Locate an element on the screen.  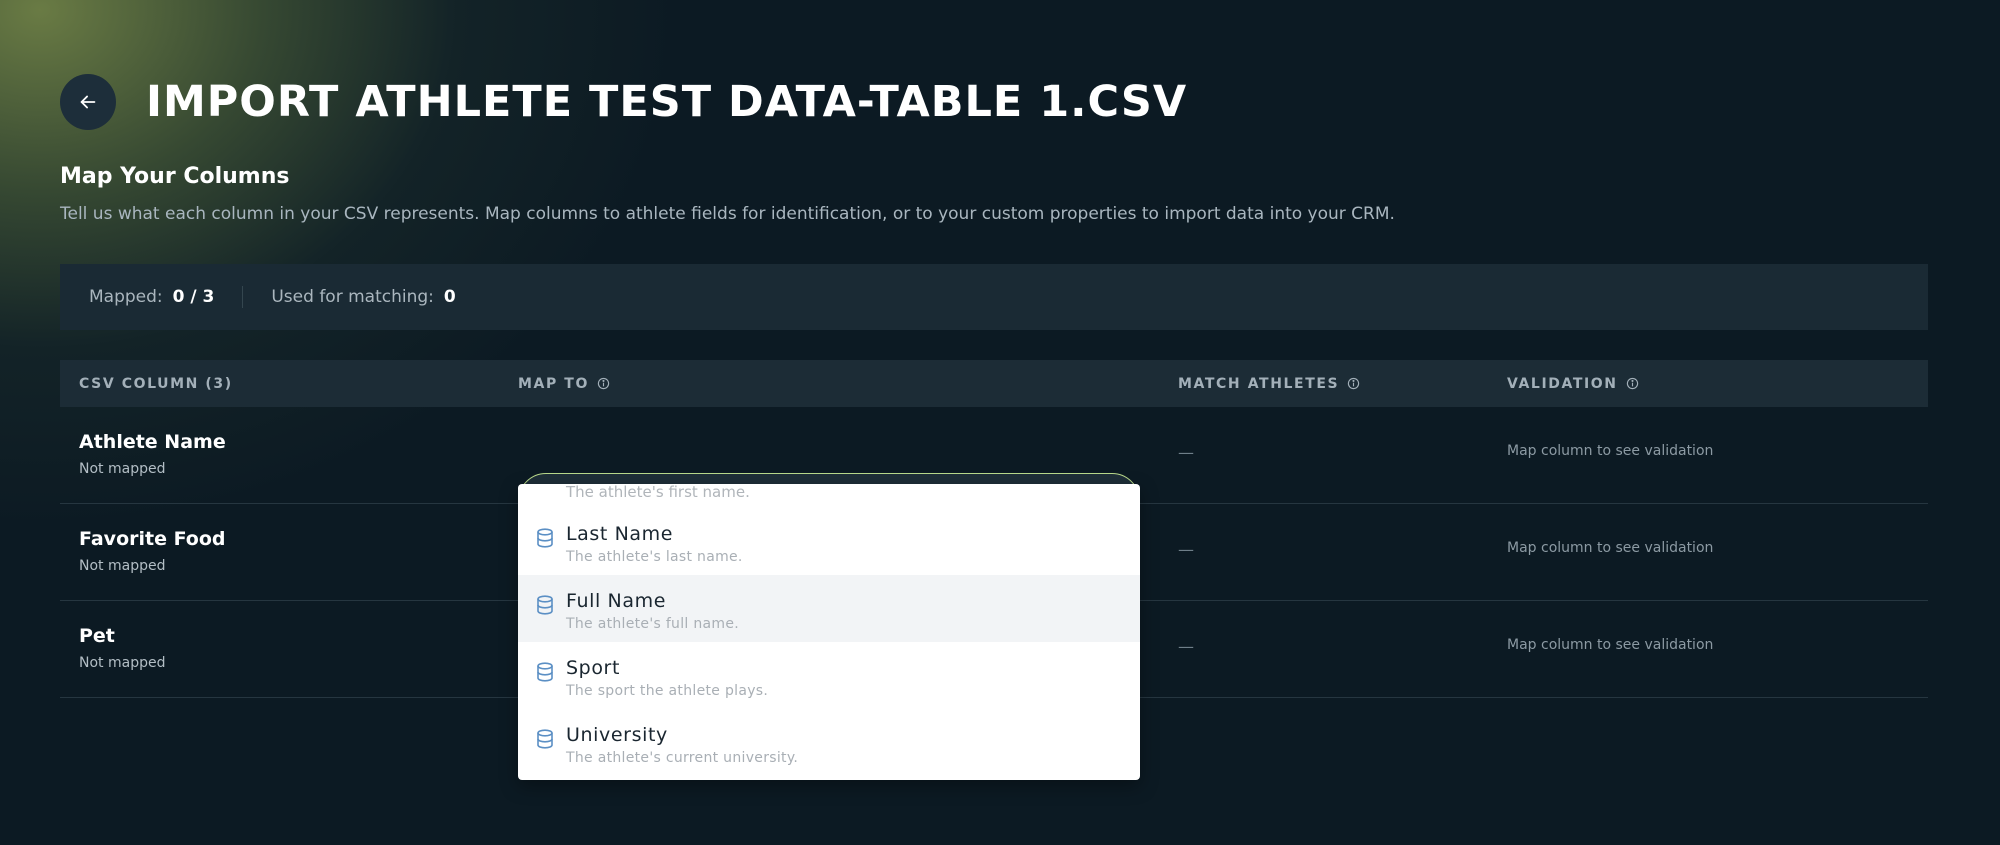
csv-column-cell: Athlete Name Not mapped is located at coordinates (152, 454).